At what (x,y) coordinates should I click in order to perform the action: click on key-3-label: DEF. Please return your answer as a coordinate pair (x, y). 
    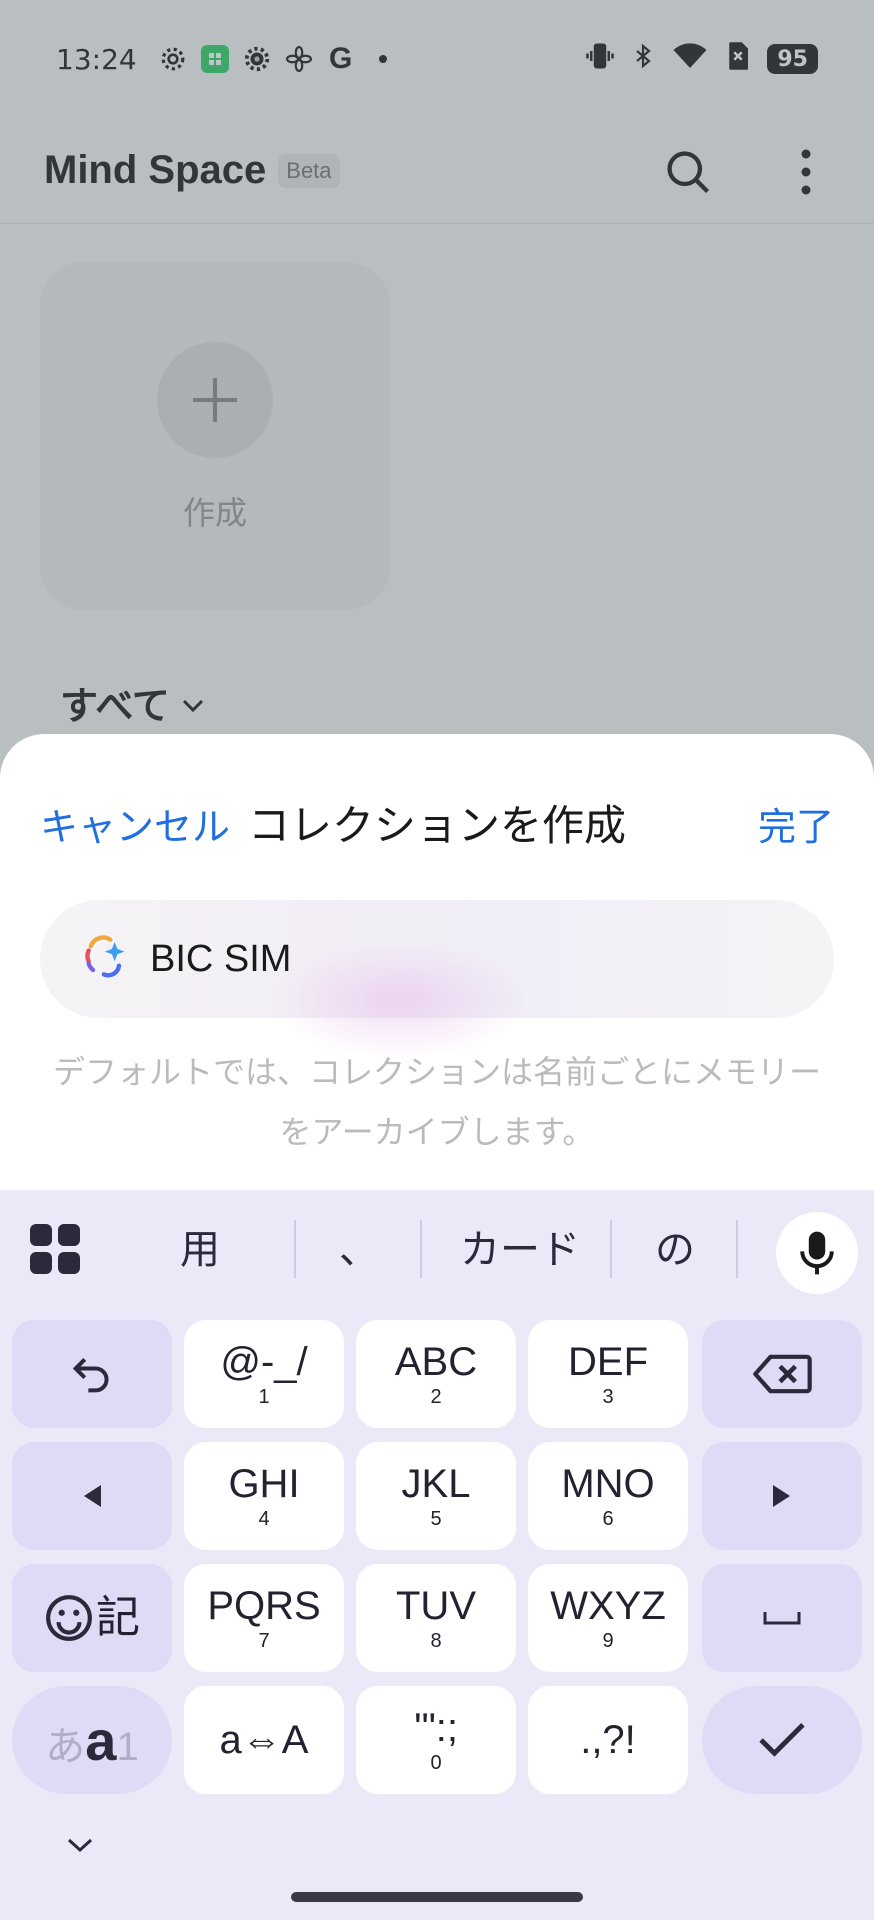
    Looking at the image, I should click on (608, 1362).